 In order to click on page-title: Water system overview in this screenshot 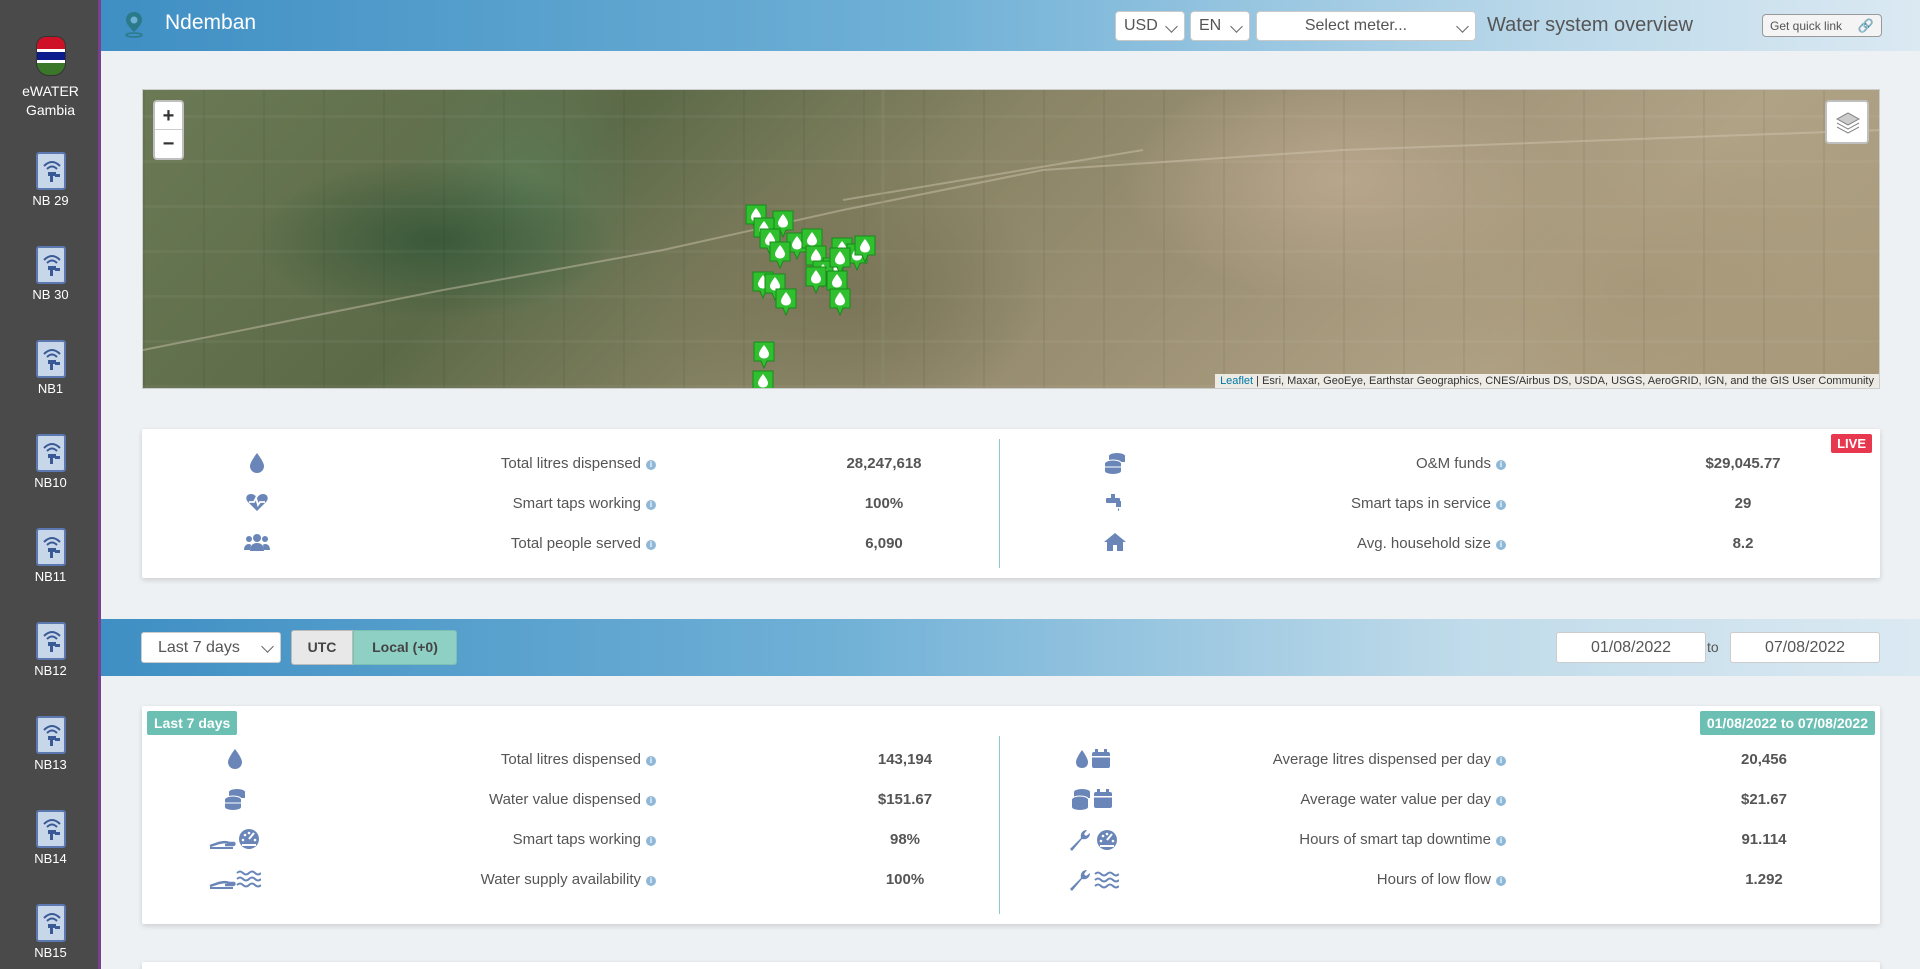, I will do `click(1590, 25)`.